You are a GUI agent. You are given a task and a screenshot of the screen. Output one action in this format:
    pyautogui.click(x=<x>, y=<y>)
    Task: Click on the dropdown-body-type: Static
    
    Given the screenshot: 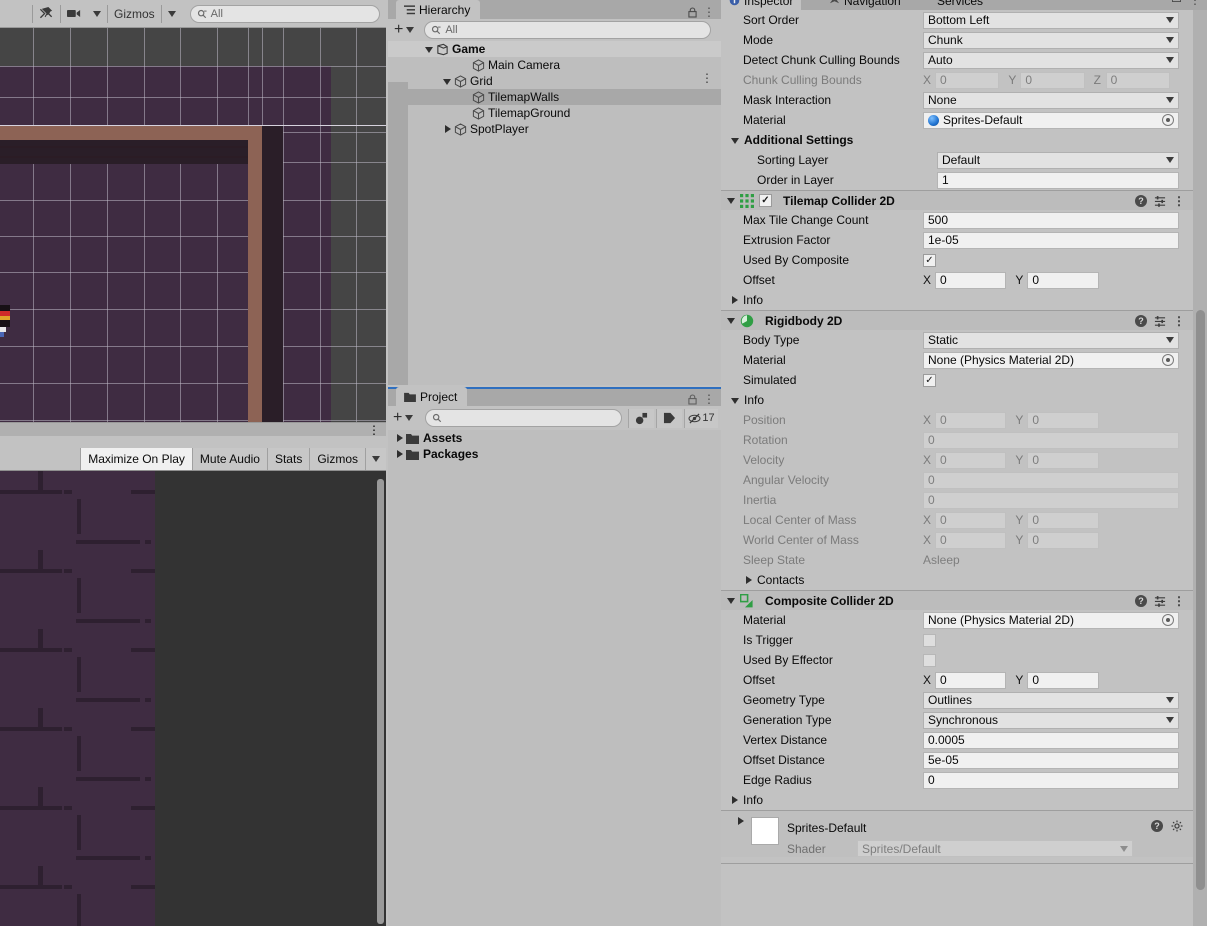 What is the action you would take?
    pyautogui.click(x=1051, y=340)
    